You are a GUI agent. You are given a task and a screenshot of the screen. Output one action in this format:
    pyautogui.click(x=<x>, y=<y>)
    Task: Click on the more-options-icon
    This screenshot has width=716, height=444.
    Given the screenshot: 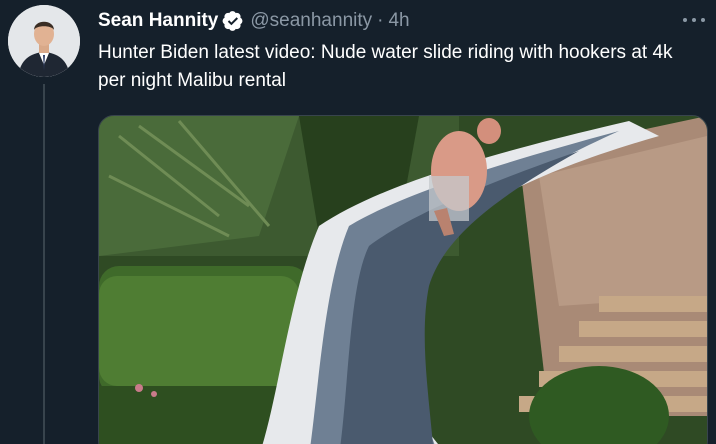 What is the action you would take?
    pyautogui.click(x=694, y=20)
    